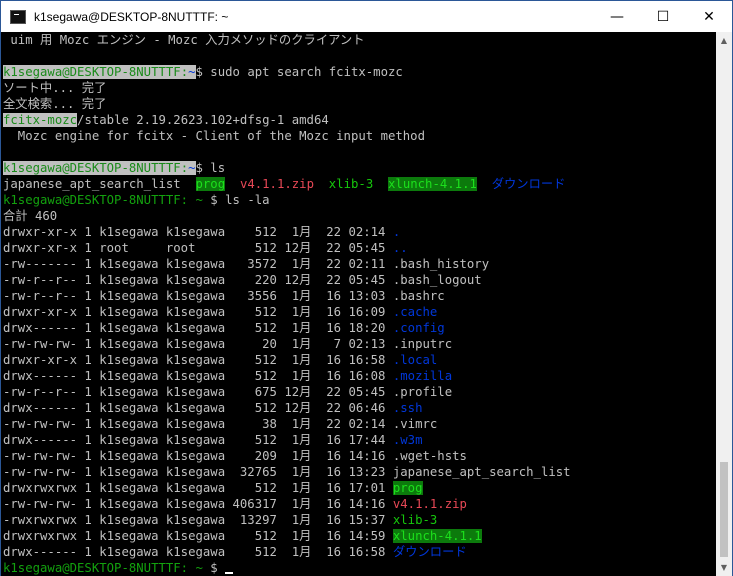 This screenshot has width=733, height=576. Describe the element at coordinates (366, 16) in the screenshot. I see `title-bar: k1segawa@DESKTOP-8NUTTTF: ~ — ☐ ✕` at that location.